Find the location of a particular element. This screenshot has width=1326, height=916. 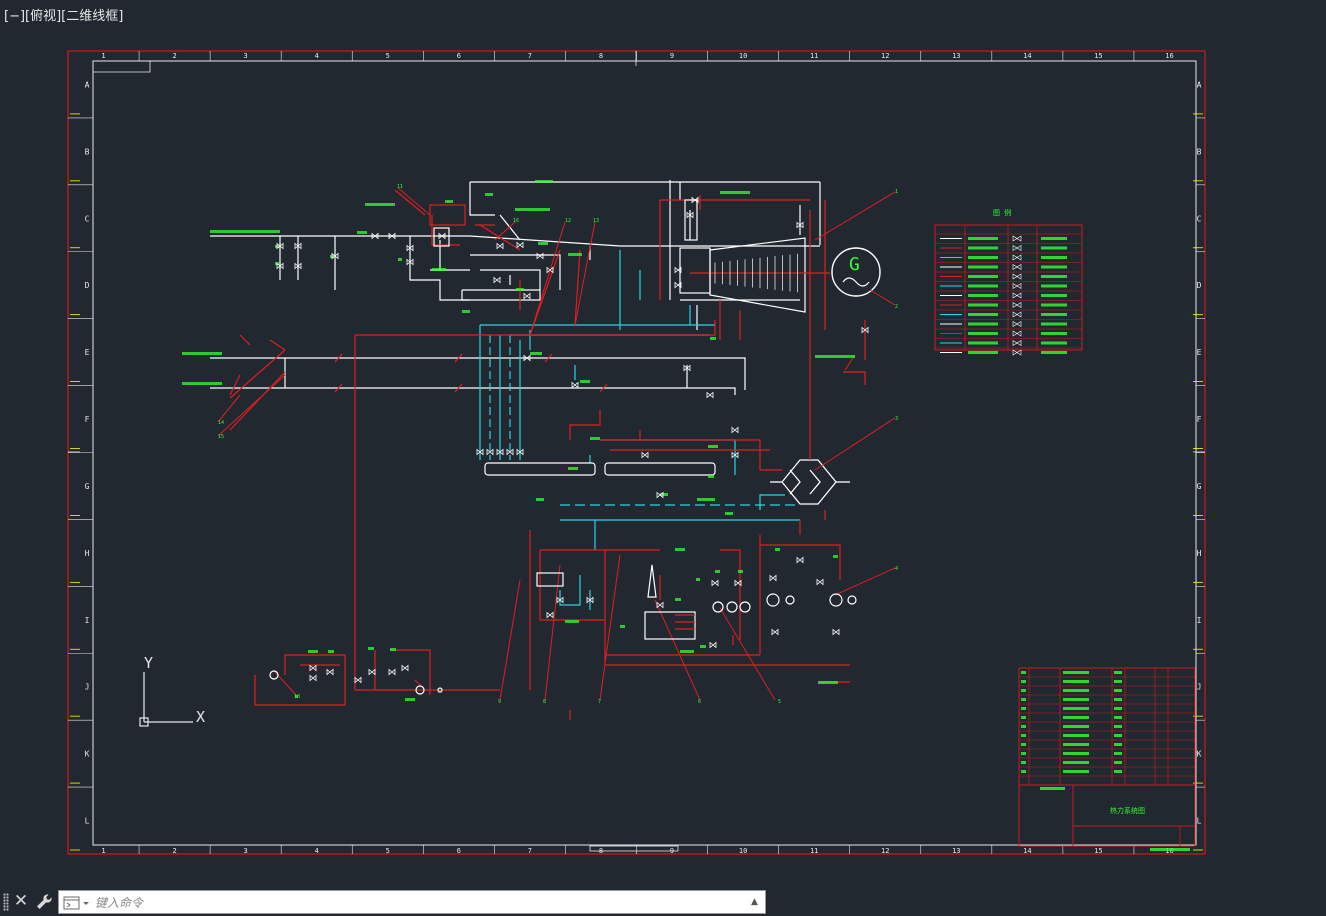

column-labels-top: 1 2 3 4 5 6 7 8 9 10 11 12 13 14 15 16 is located at coordinates (637, 56).